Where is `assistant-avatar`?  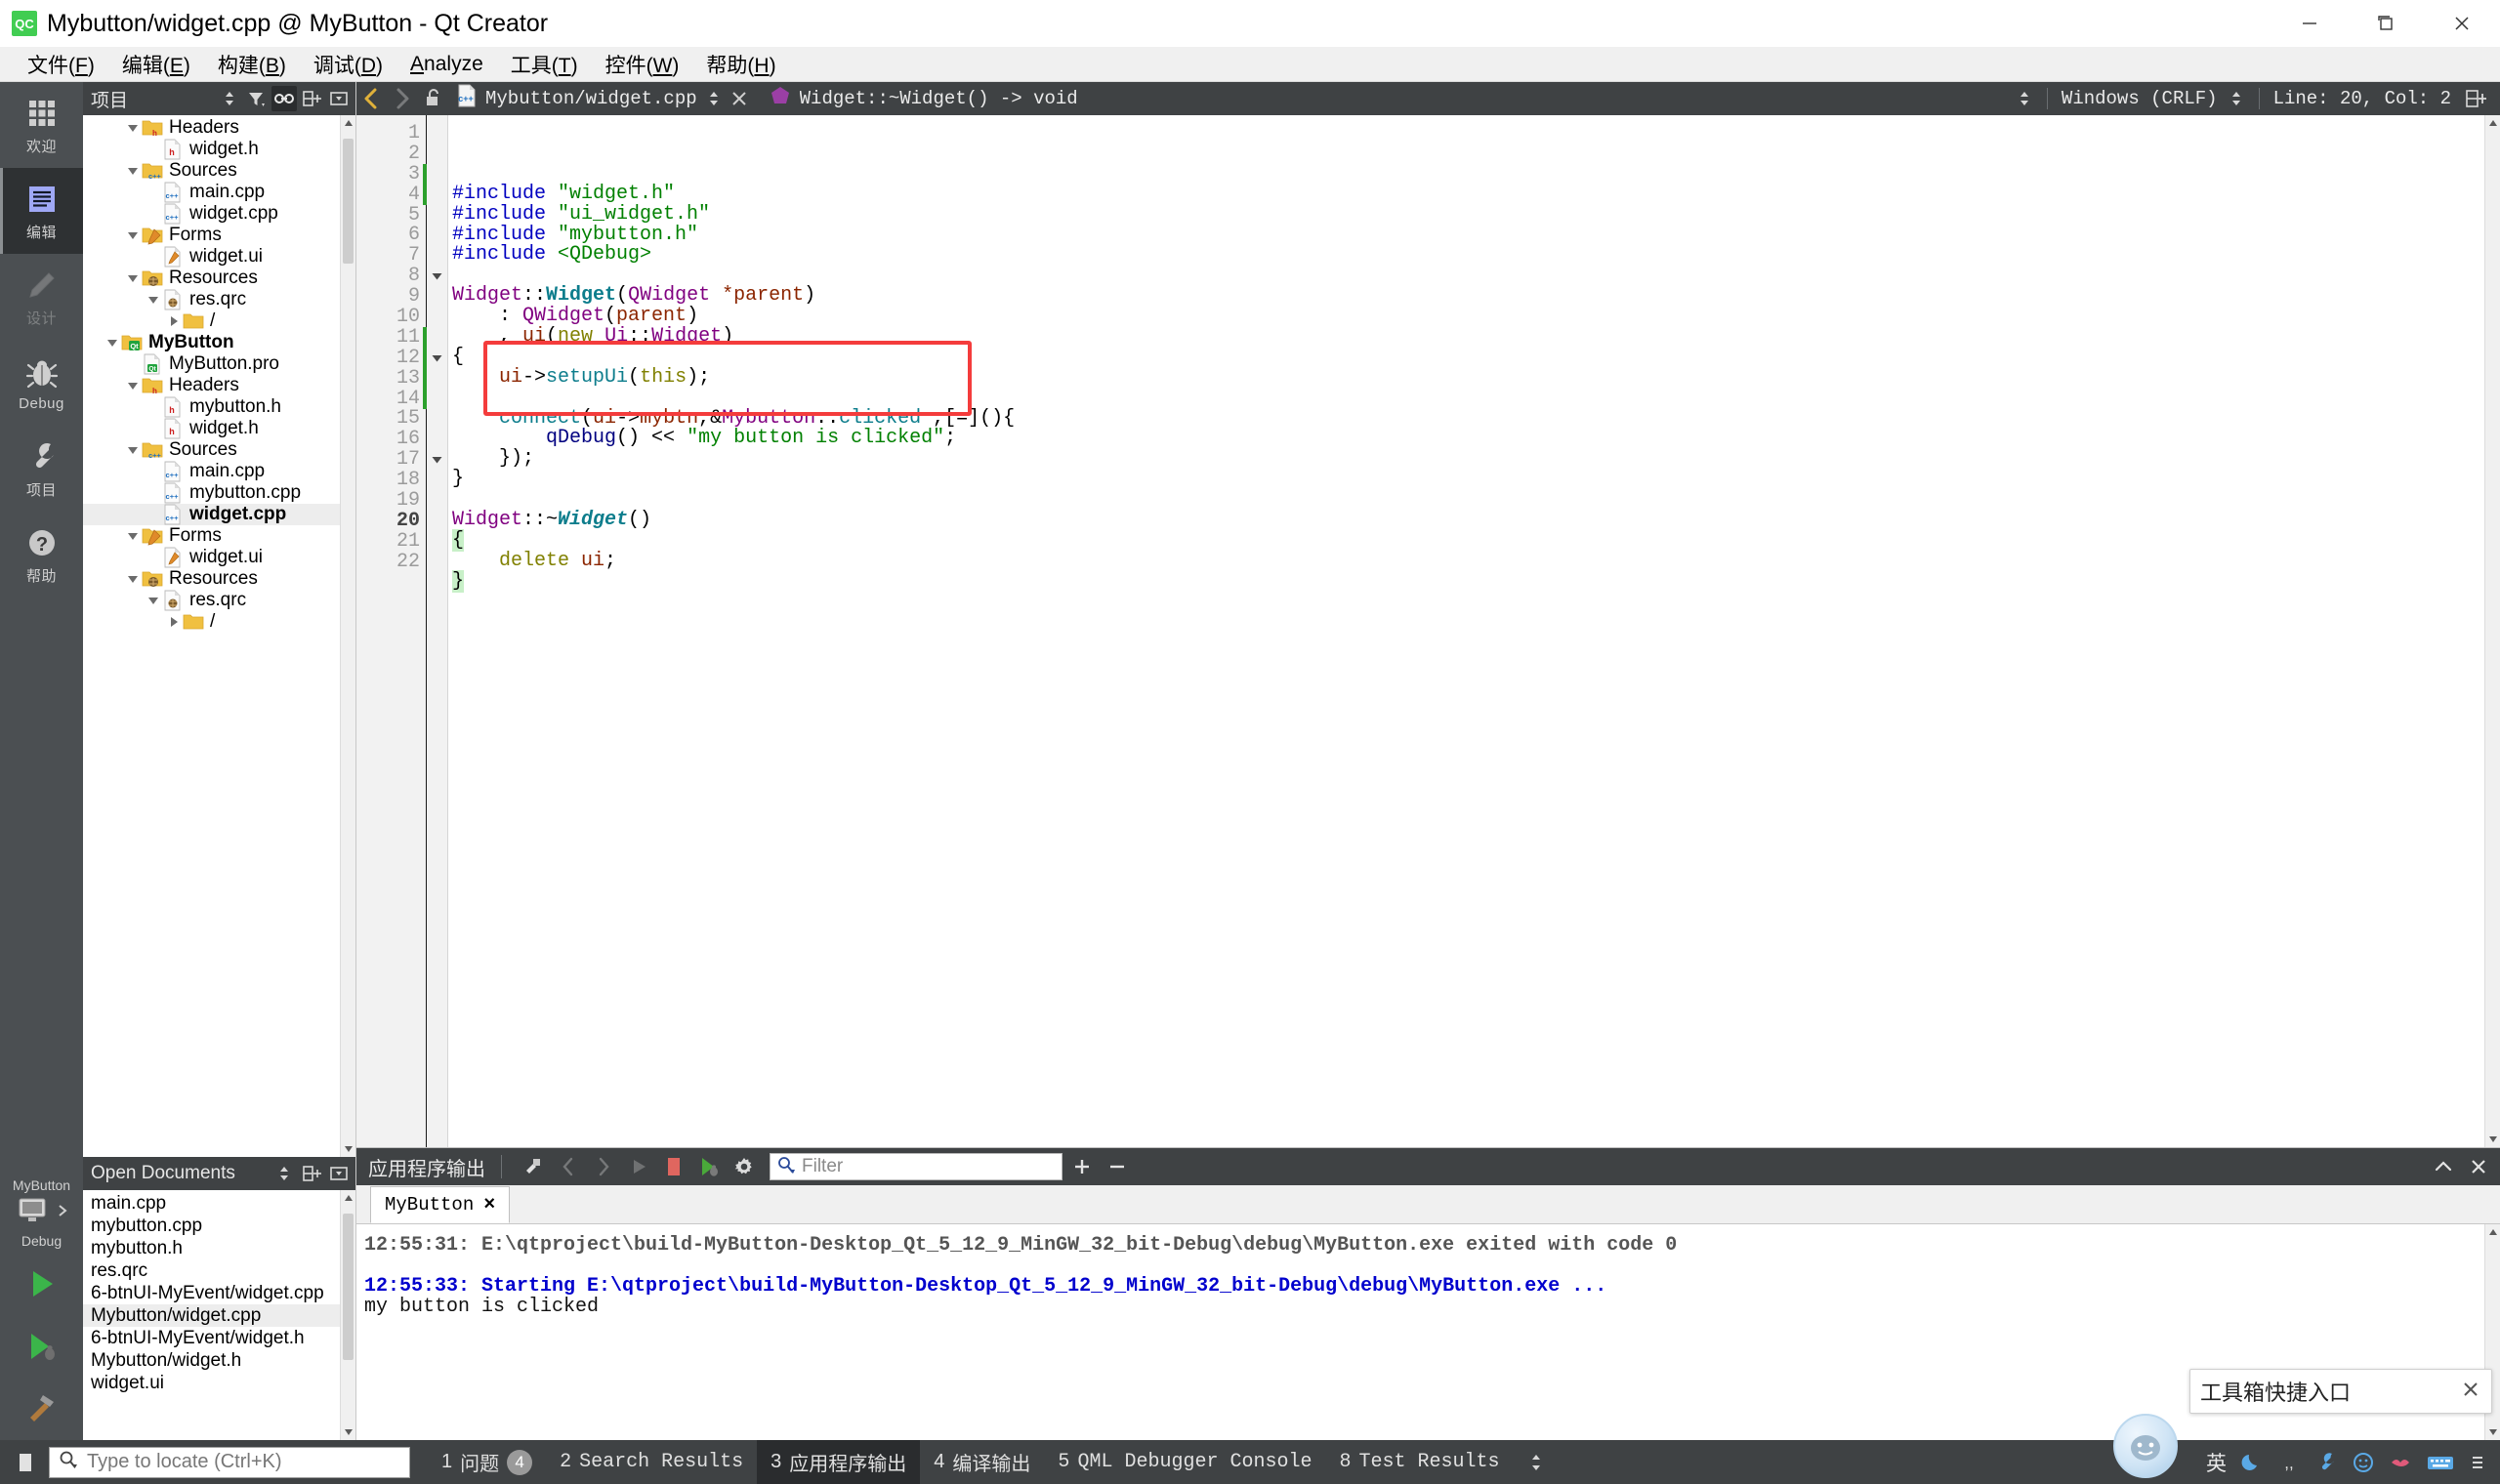 assistant-avatar is located at coordinates (2145, 1446).